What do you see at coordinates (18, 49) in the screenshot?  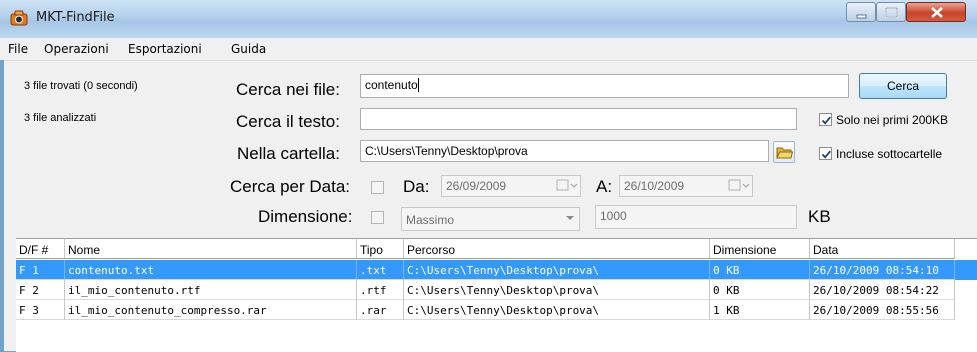 I see `menu-file: File` at bounding box center [18, 49].